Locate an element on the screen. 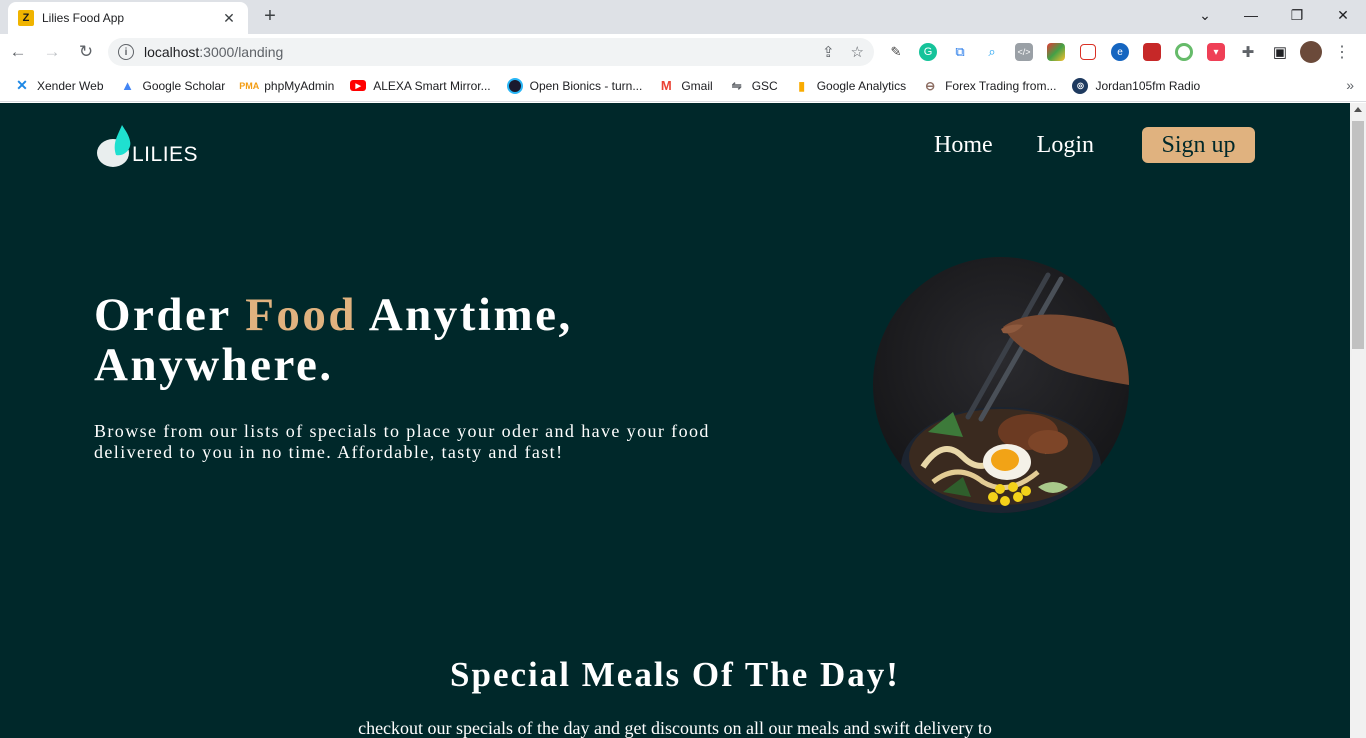  grammarly-icon: G is located at coordinates (928, 52).